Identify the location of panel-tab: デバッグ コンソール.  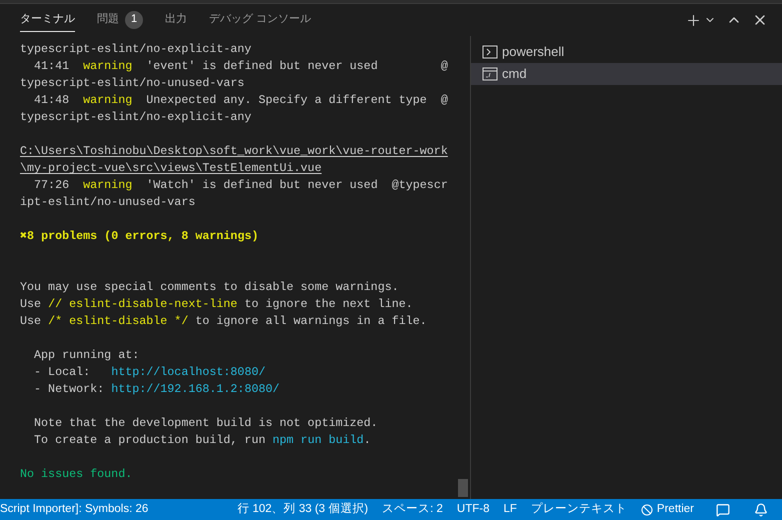
(260, 20).